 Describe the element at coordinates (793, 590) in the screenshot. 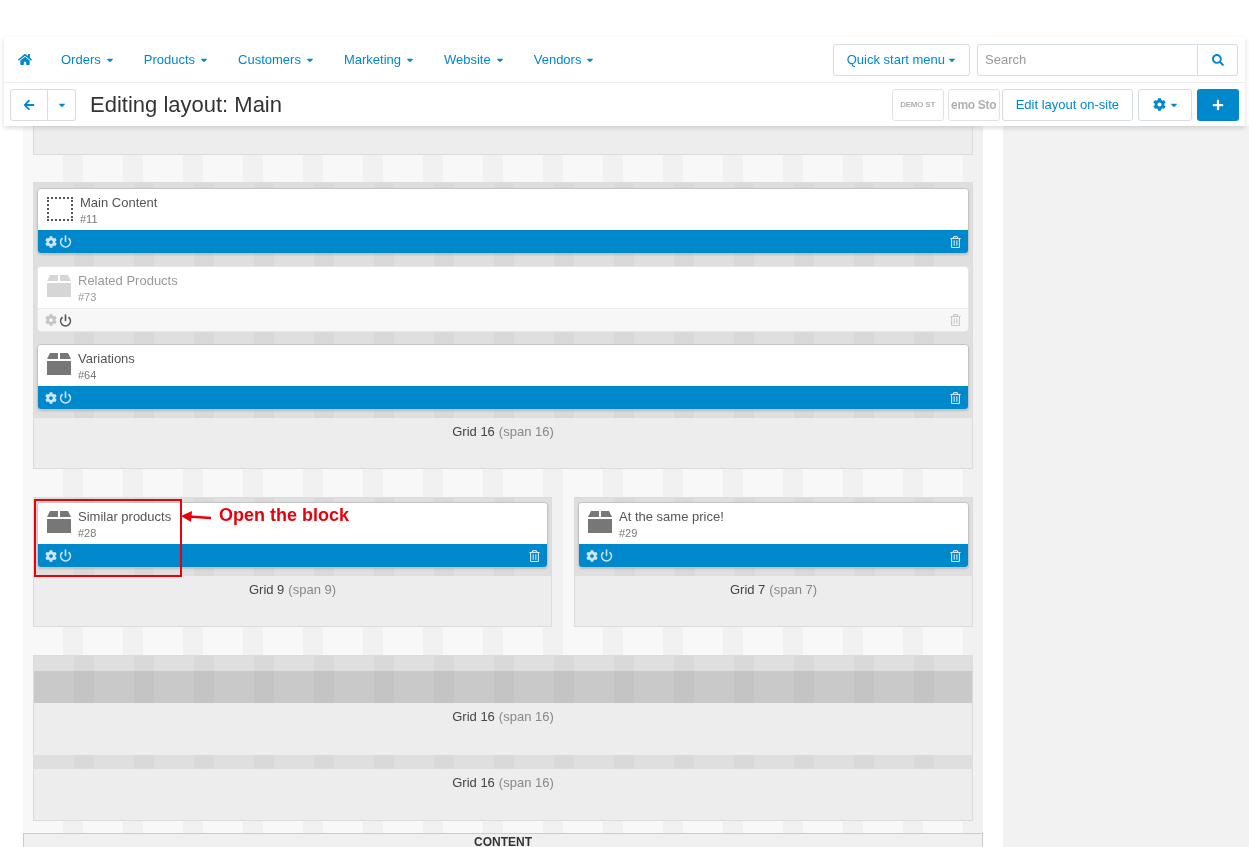

I see `grid-span: (span 7)` at that location.